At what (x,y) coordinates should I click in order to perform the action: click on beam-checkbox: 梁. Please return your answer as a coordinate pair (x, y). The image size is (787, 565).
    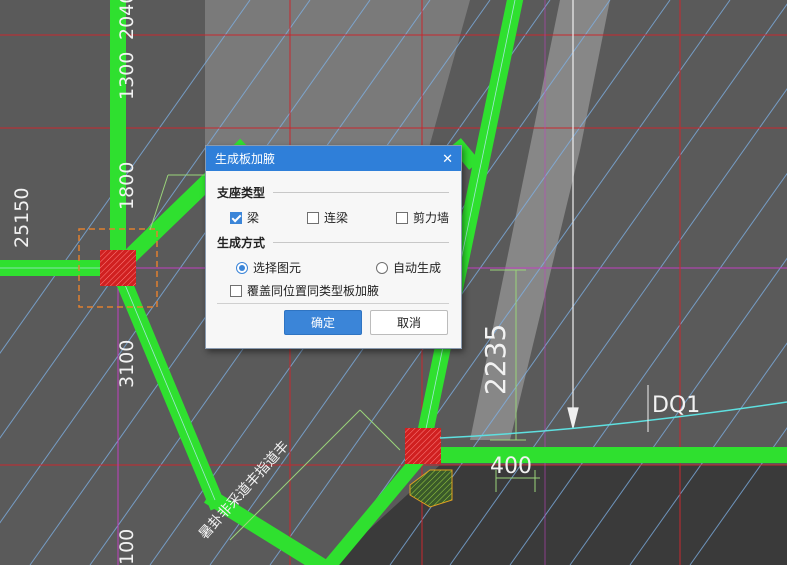
    Looking at the image, I should click on (244, 217).